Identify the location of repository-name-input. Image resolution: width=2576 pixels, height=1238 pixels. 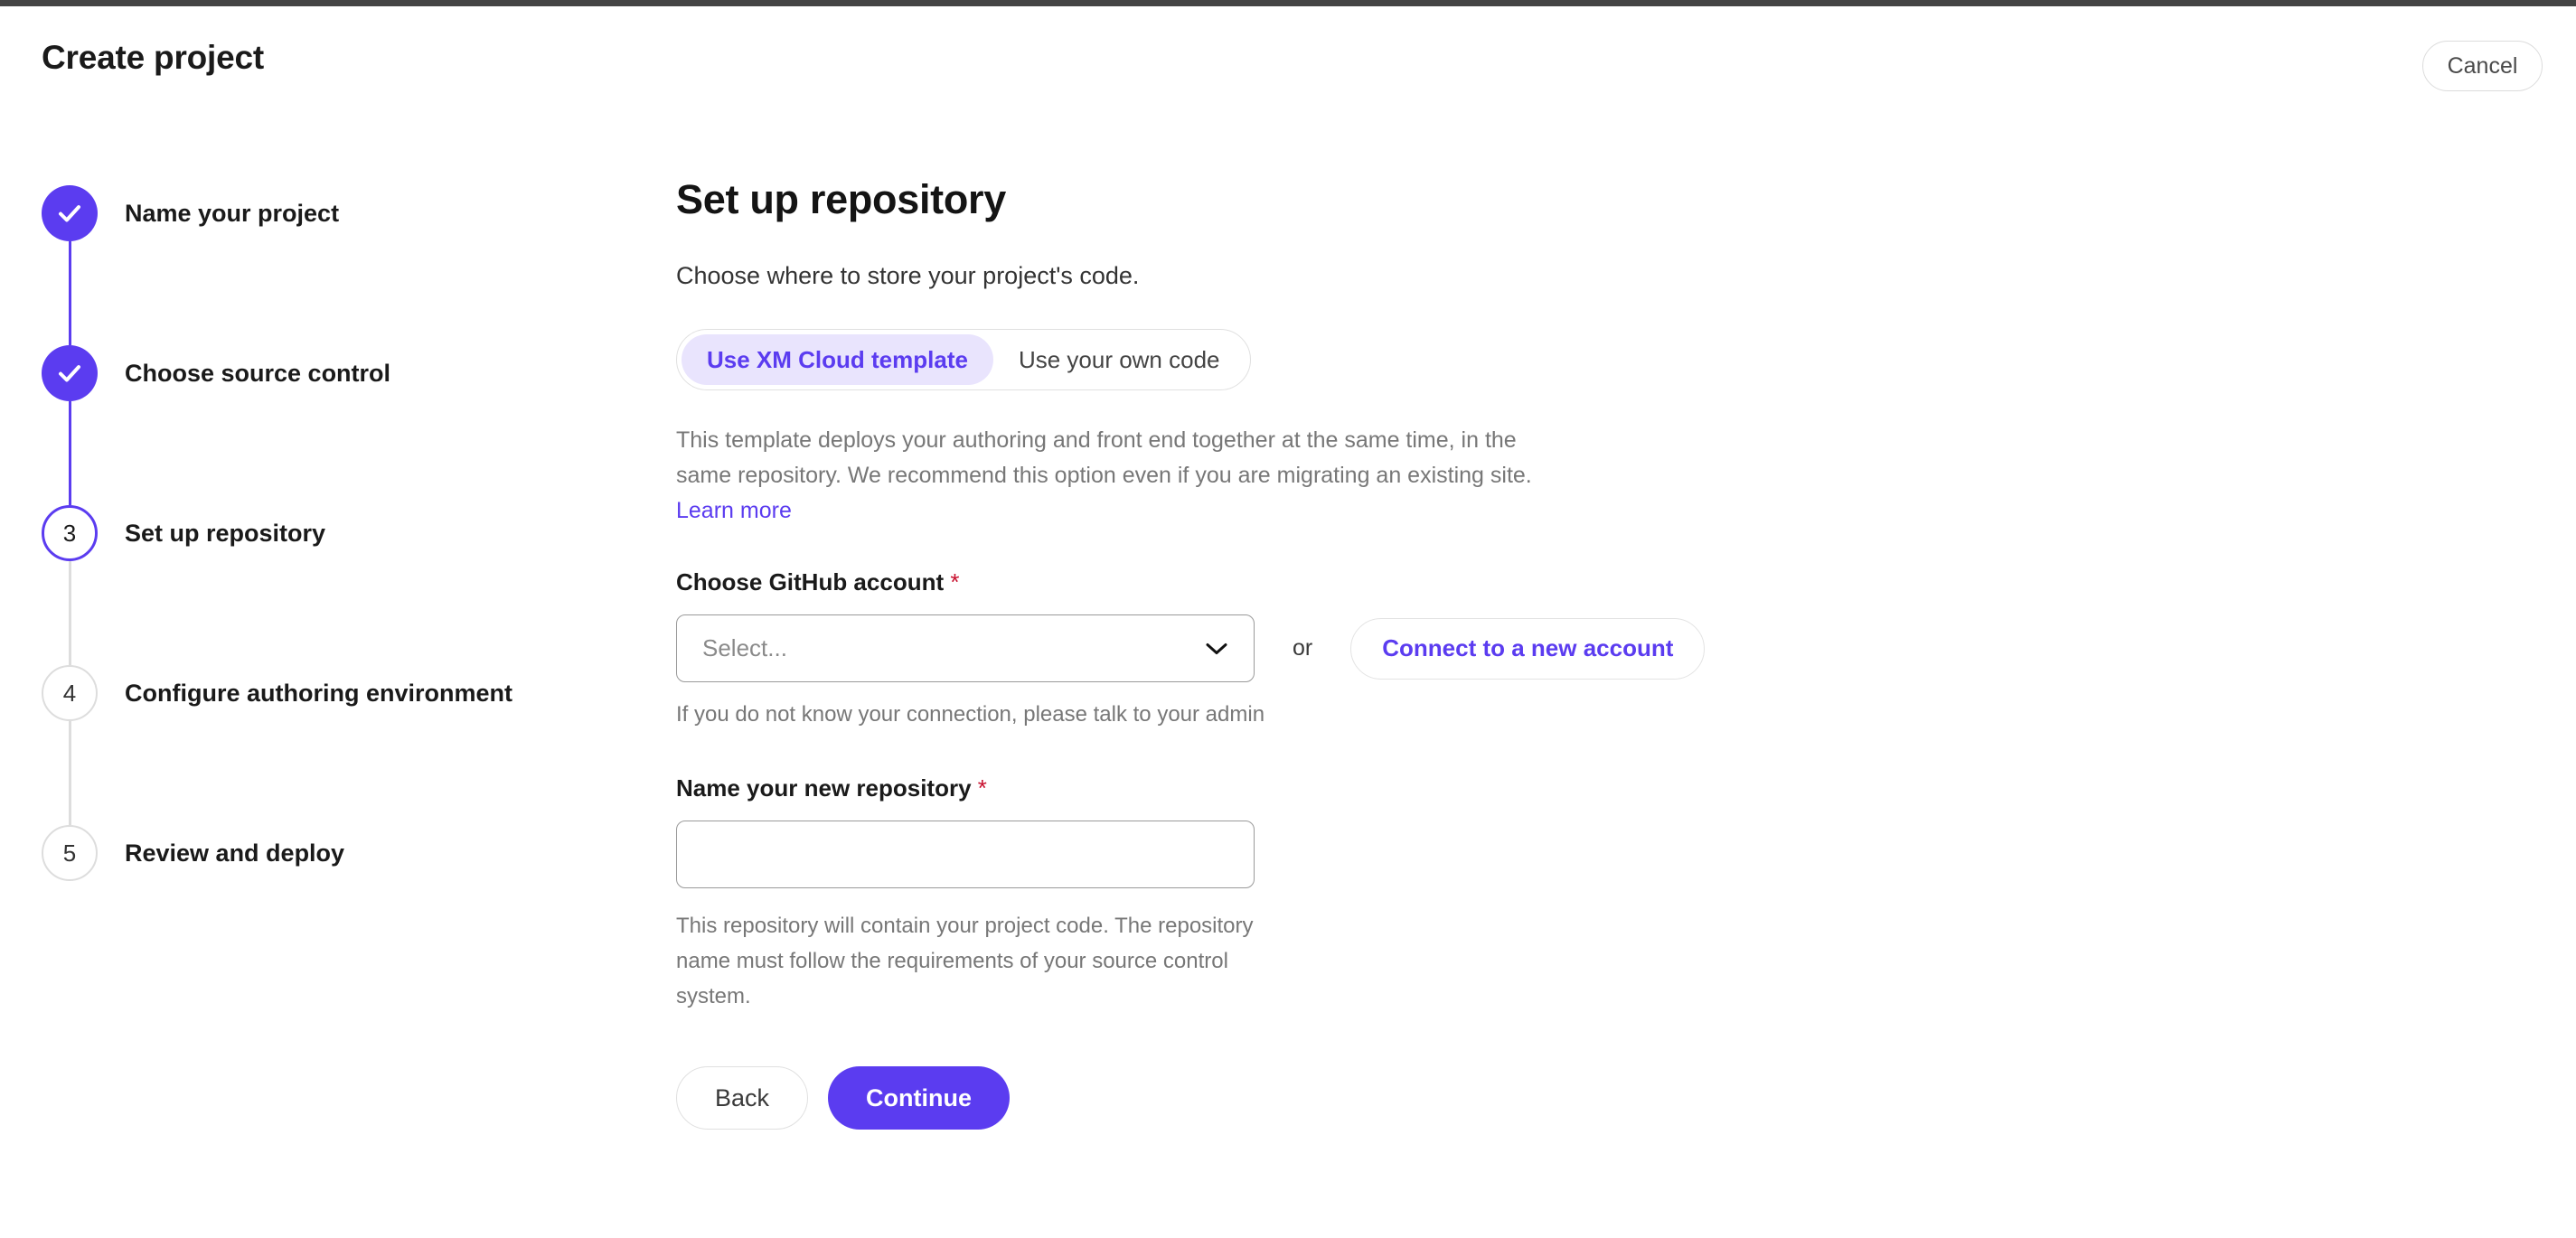
(966, 854).